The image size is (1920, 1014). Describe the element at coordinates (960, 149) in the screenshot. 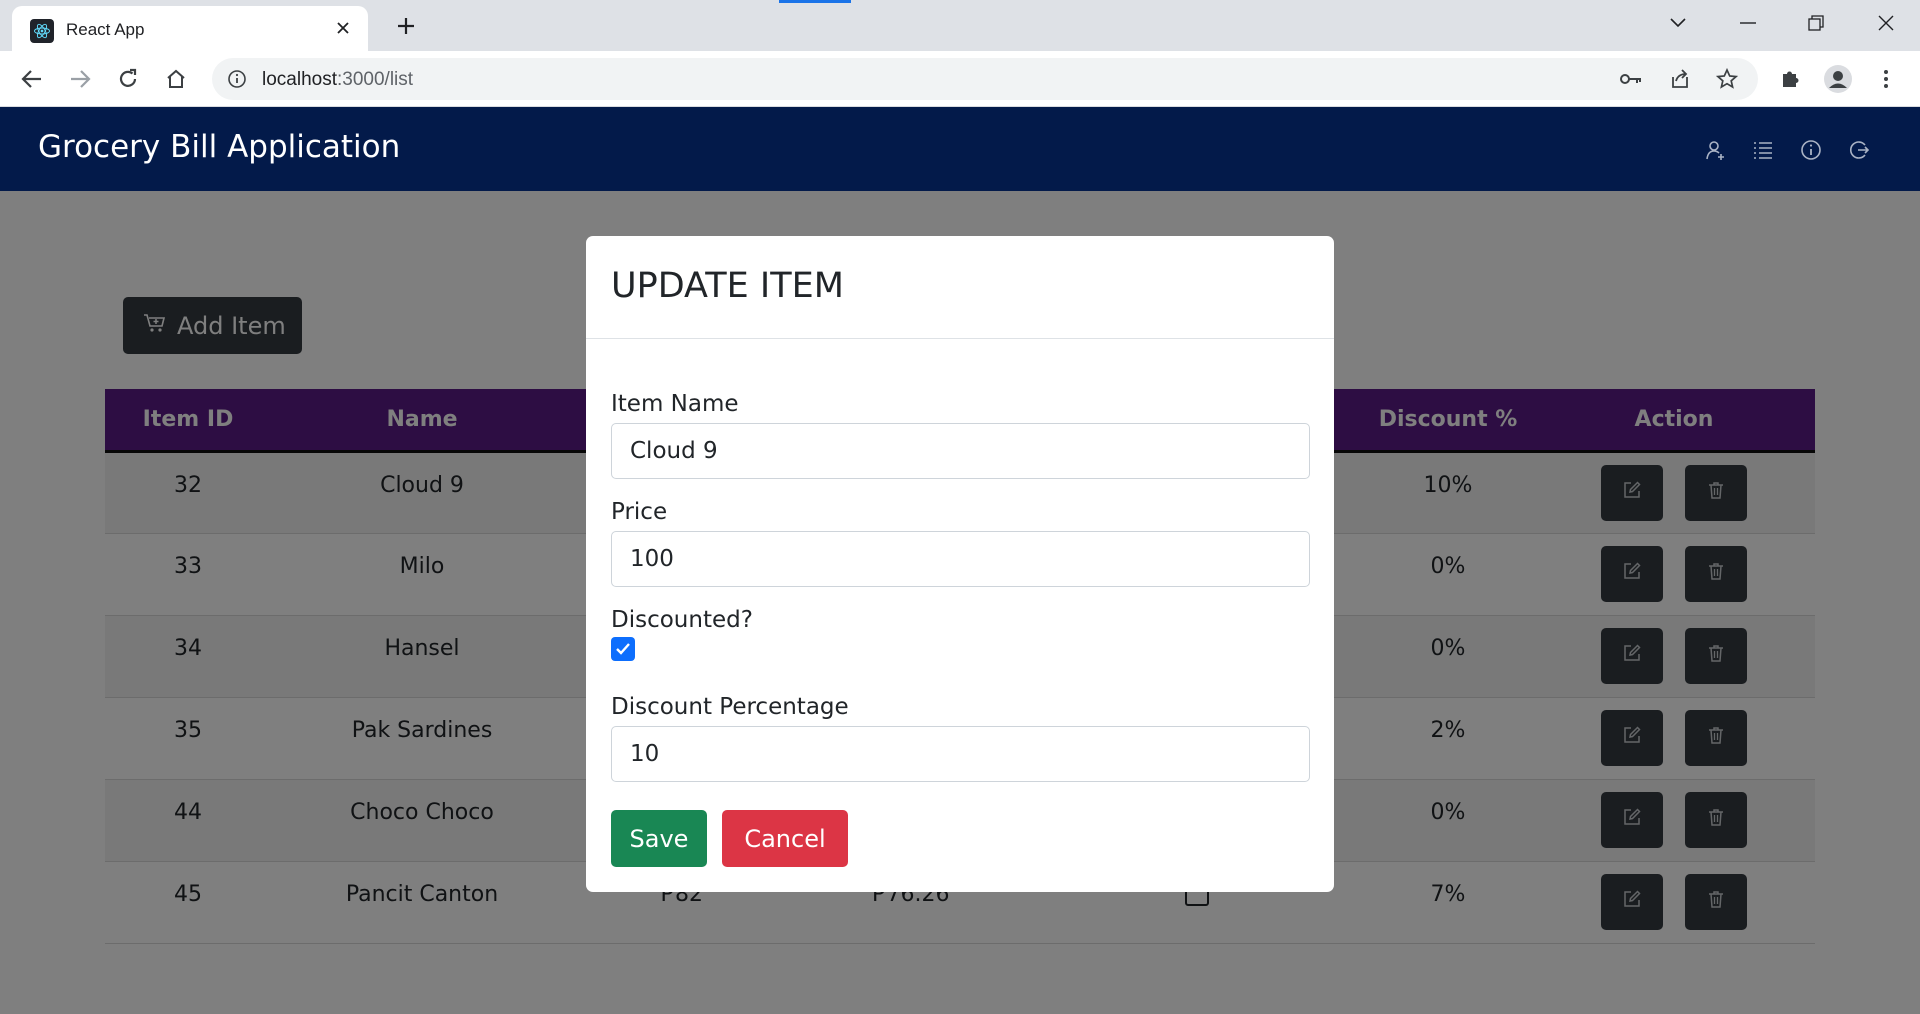

I see `app-navbar: Grocery Bill Application` at that location.